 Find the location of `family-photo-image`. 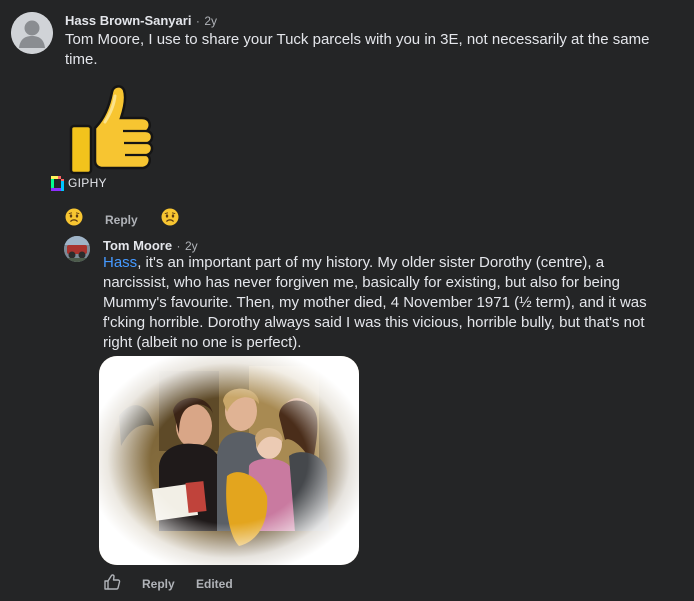

family-photo-image is located at coordinates (229, 460).